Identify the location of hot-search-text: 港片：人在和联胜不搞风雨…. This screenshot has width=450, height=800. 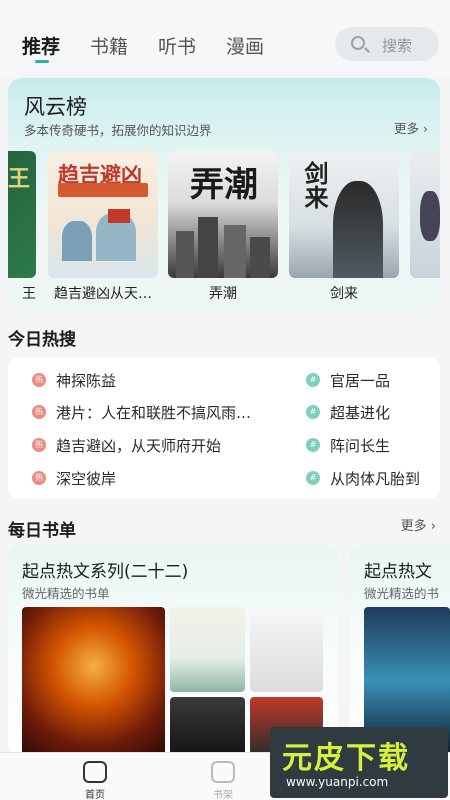
(154, 412).